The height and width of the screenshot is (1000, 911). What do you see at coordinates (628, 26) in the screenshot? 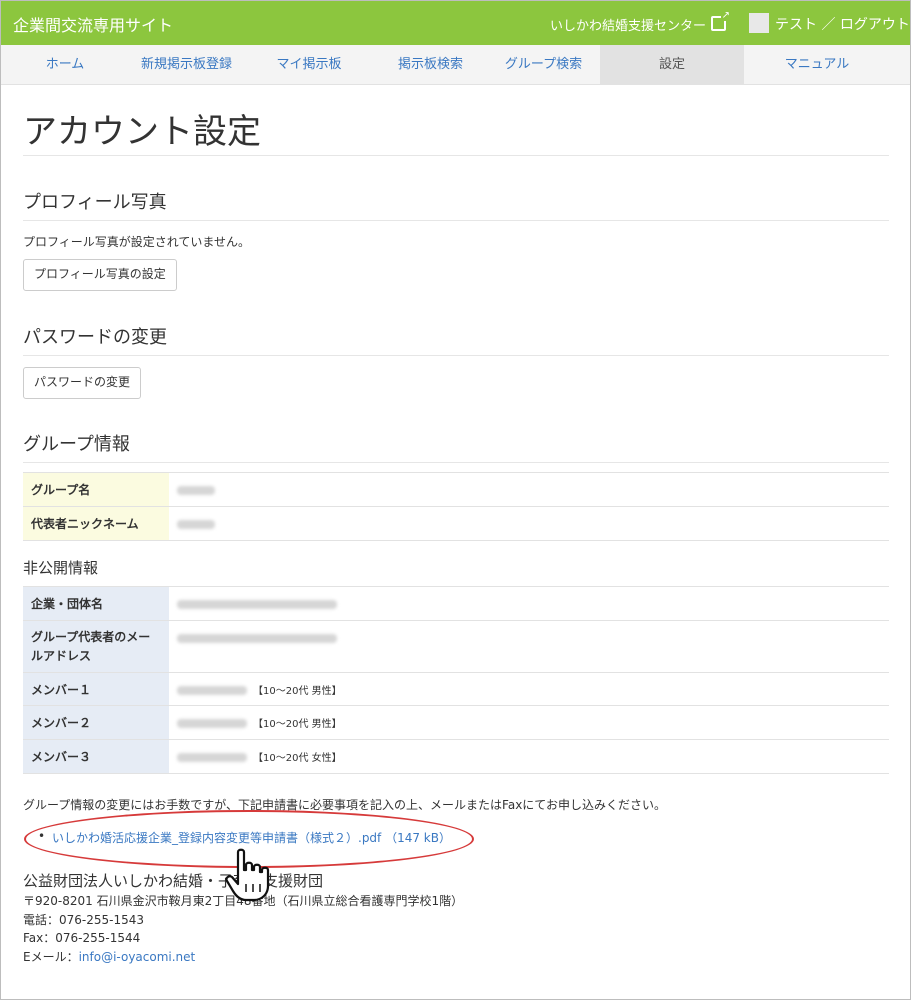
I see `support-center-link-label: いしかわ結婚支援センター` at bounding box center [628, 26].